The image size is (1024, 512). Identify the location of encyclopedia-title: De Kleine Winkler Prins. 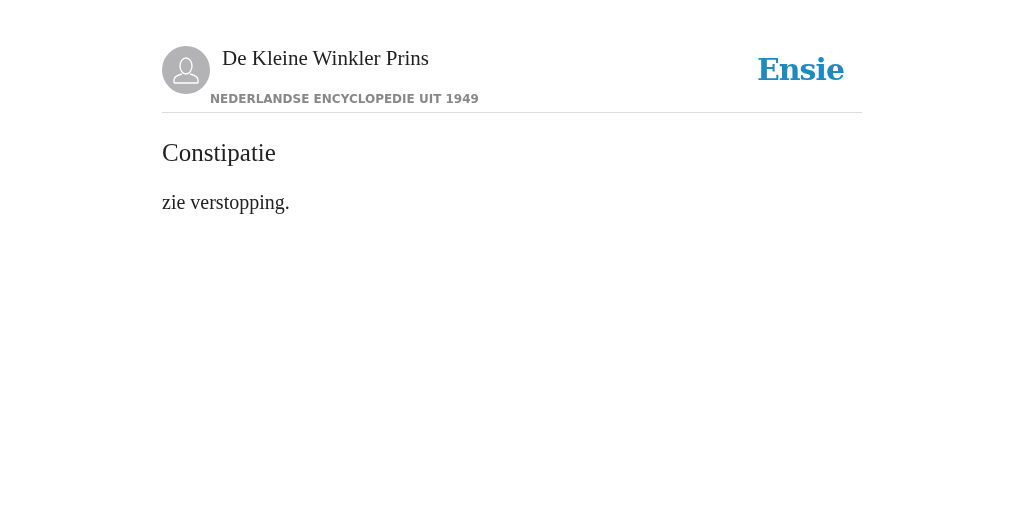
(325, 58).